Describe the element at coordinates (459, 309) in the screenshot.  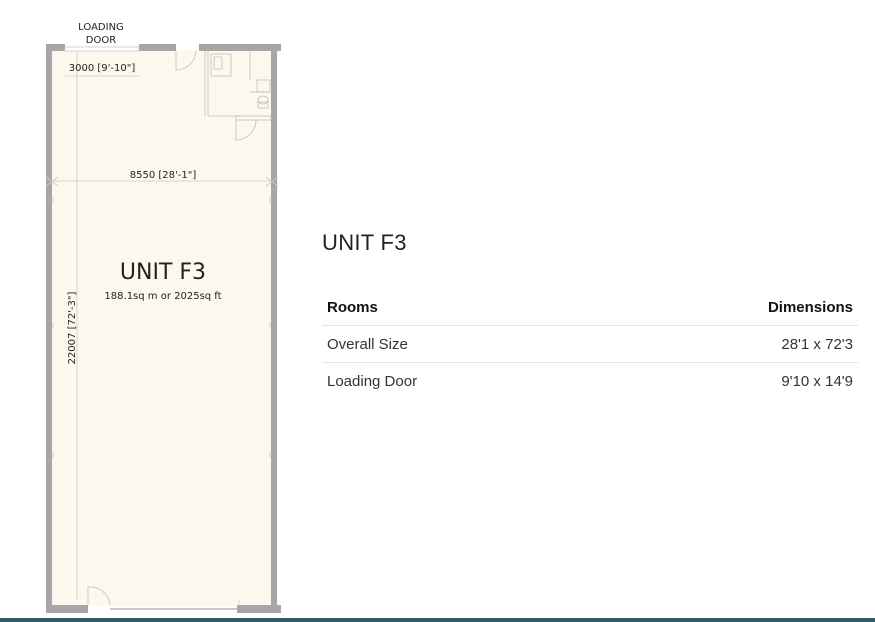
I see `rooms-column-header: Rooms` at that location.